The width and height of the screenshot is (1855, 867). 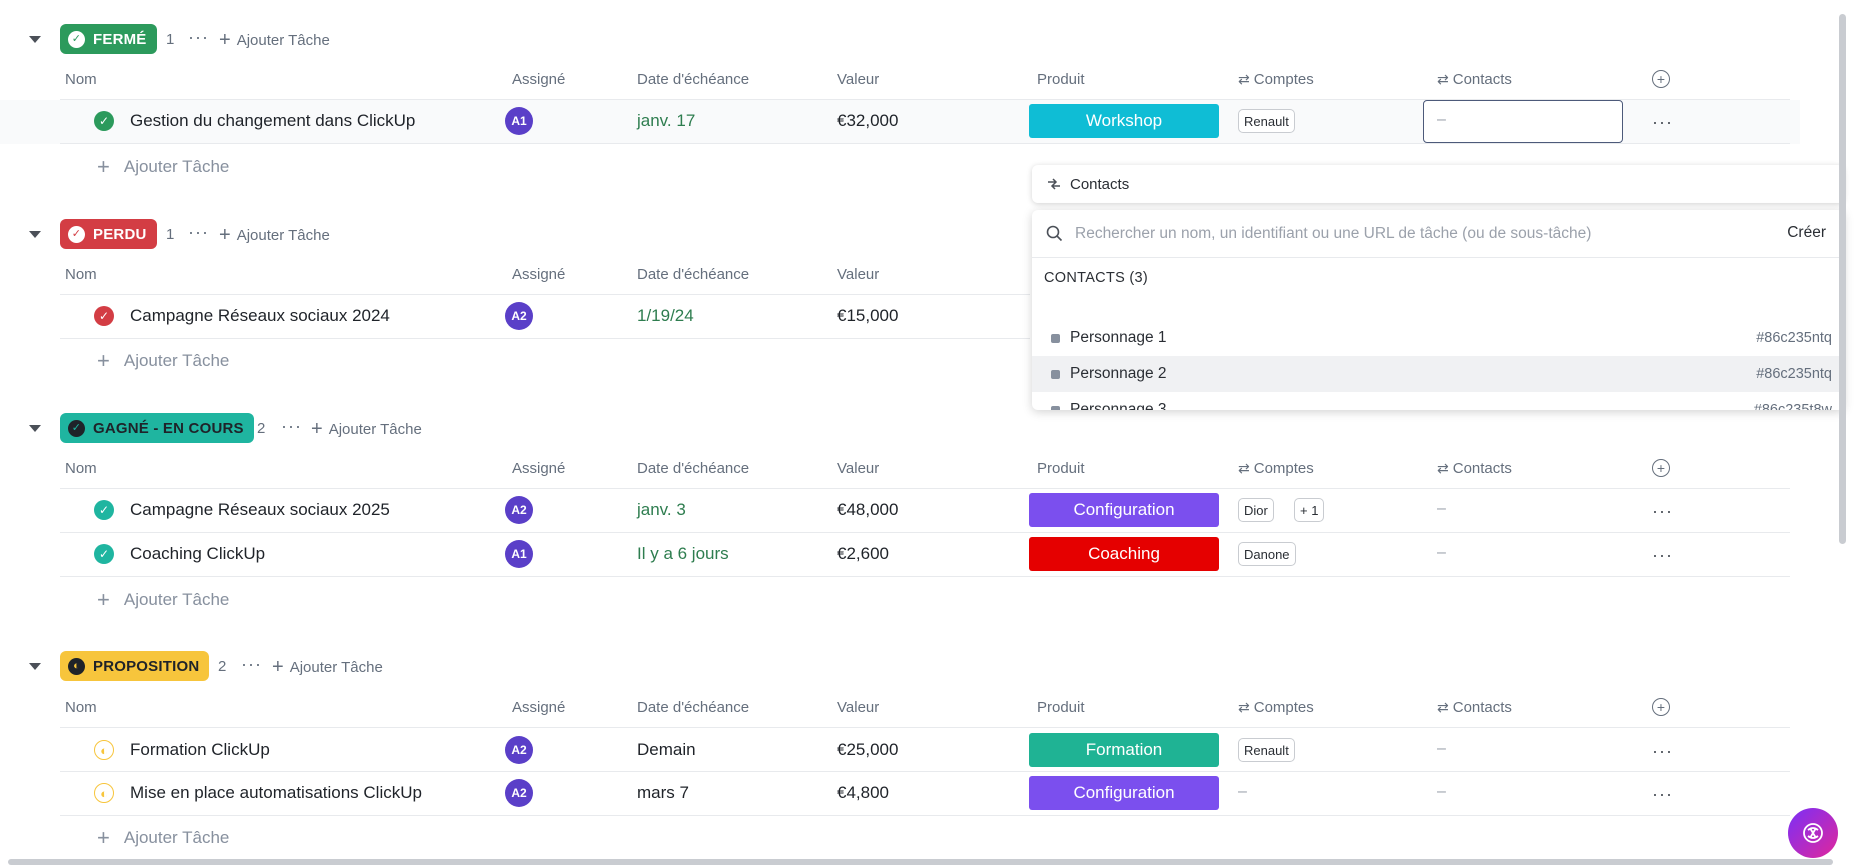 What do you see at coordinates (663, 793) in the screenshot?
I see `task-due-date: mars 7` at bounding box center [663, 793].